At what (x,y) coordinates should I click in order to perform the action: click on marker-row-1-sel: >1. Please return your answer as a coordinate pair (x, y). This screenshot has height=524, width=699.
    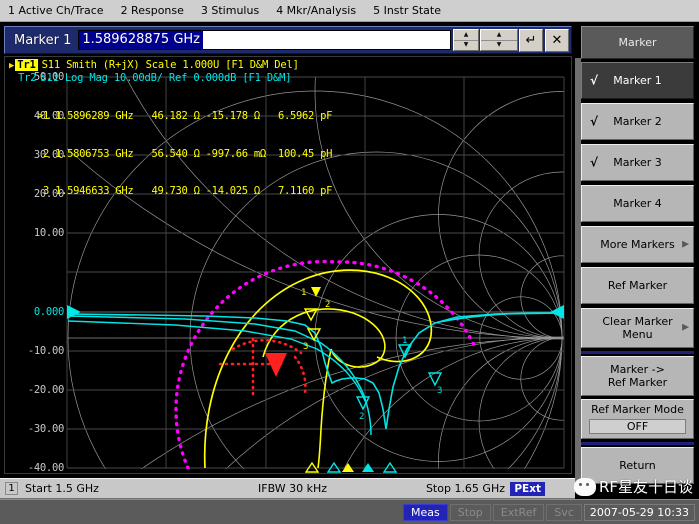
    Looking at the image, I should click on (43, 116).